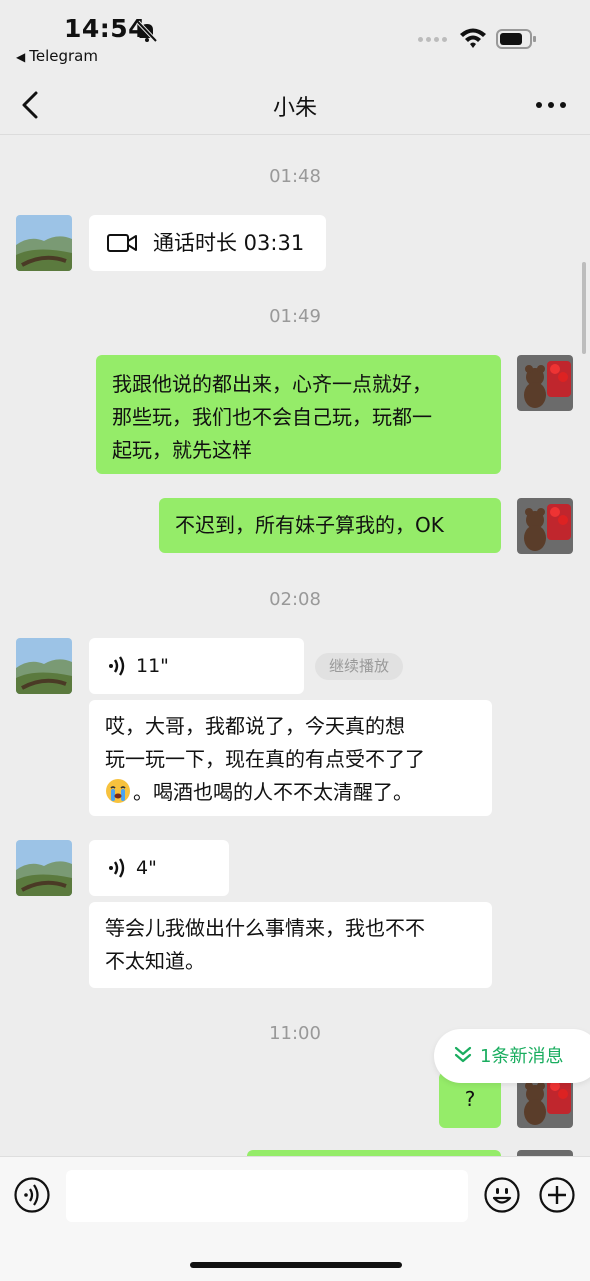 The image size is (590, 1281). I want to click on voice-duration: 4", so click(146, 868).